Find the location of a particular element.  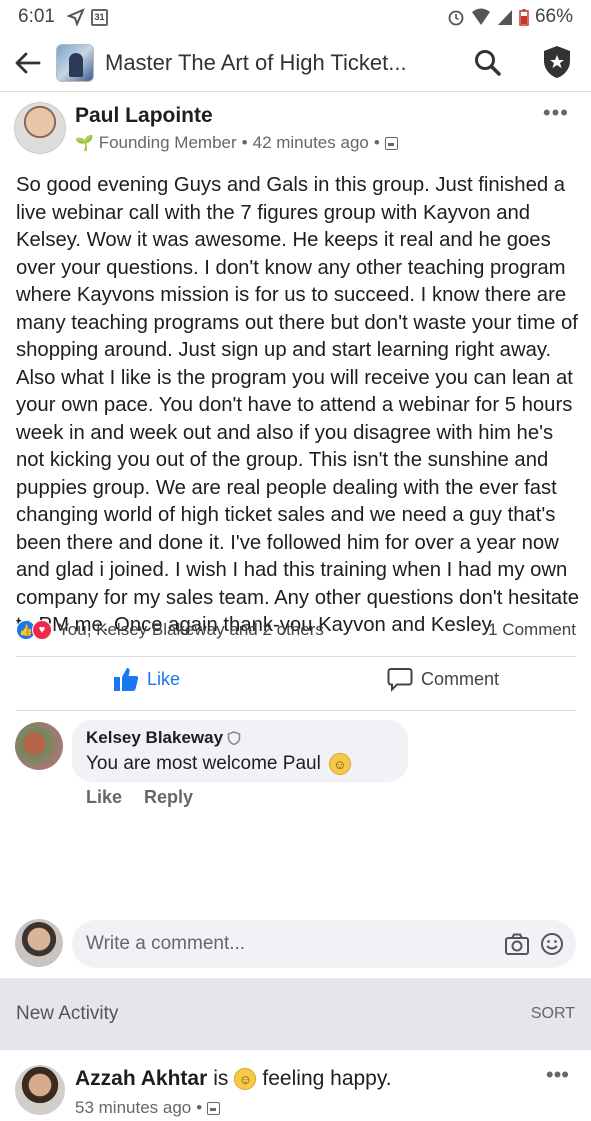

user-avatar is located at coordinates (39, 943).